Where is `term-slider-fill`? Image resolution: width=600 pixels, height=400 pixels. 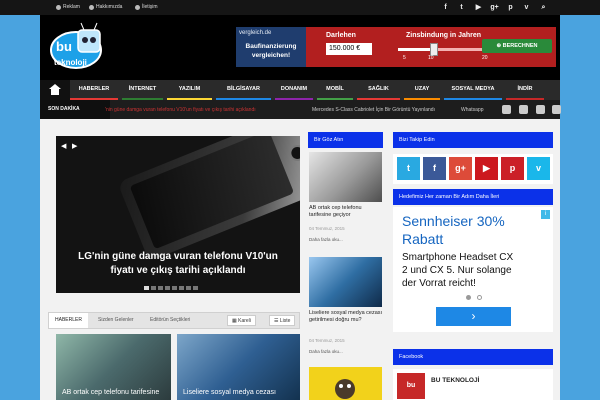
term-slider-fill is located at coordinates (416, 49).